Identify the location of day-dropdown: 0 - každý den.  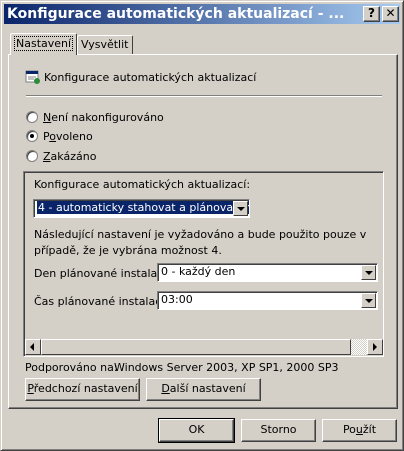
(267, 272).